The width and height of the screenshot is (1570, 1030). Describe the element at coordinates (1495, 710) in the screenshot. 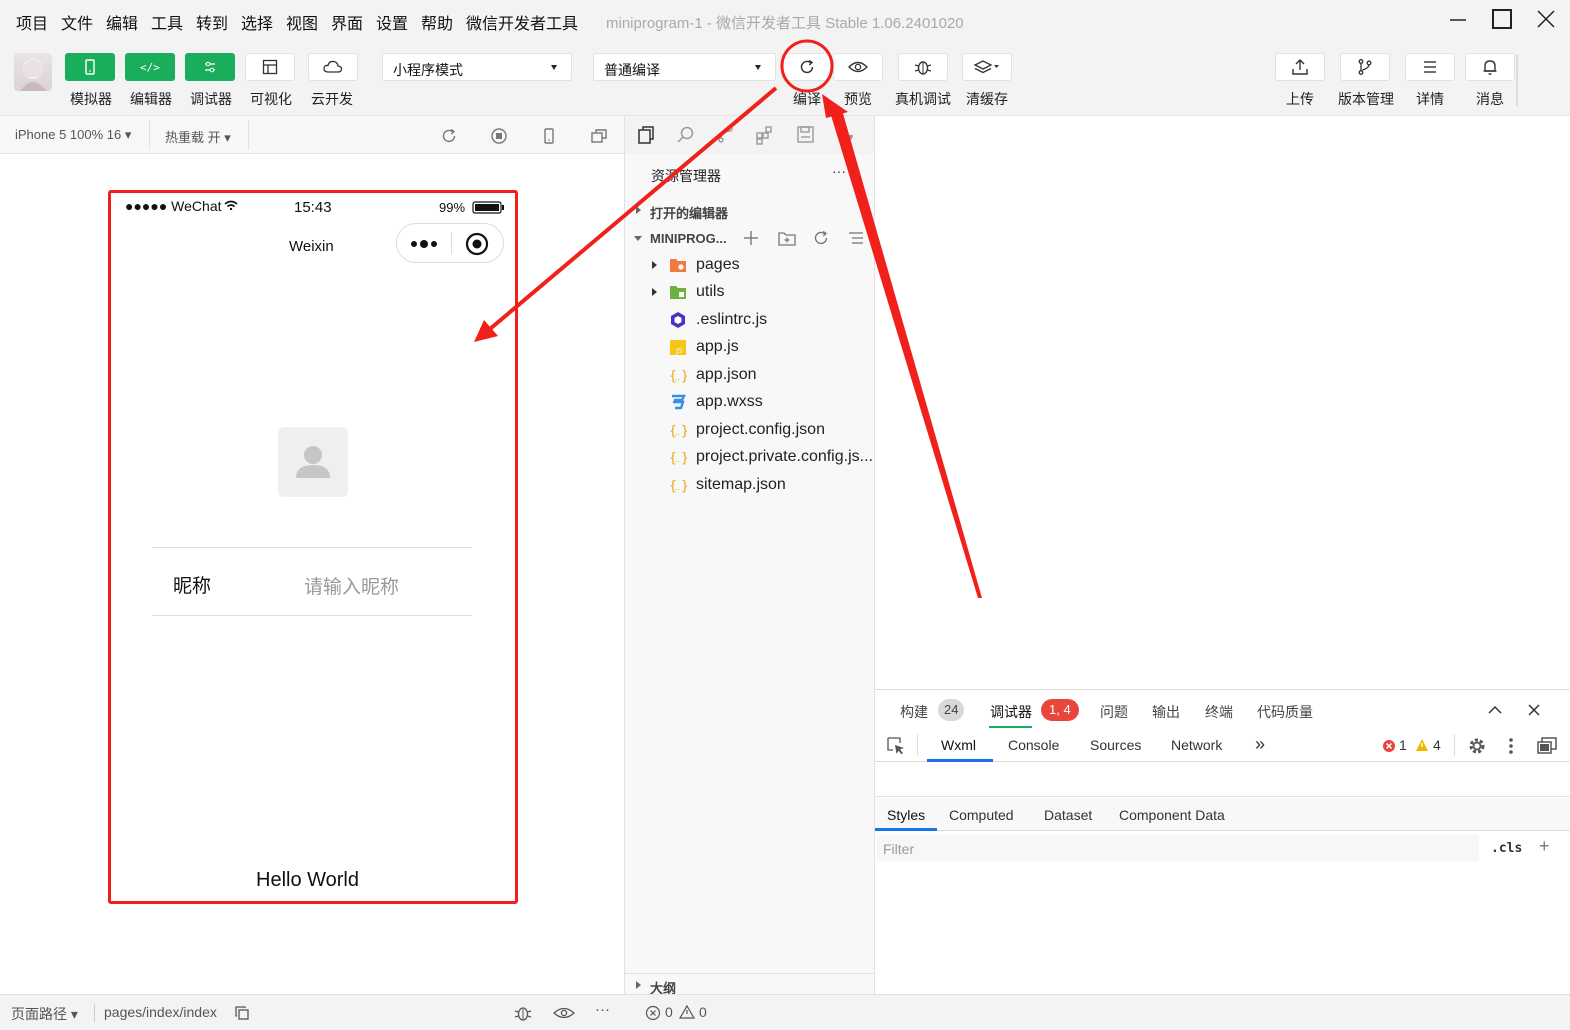

I see `chevron-up-icon` at that location.